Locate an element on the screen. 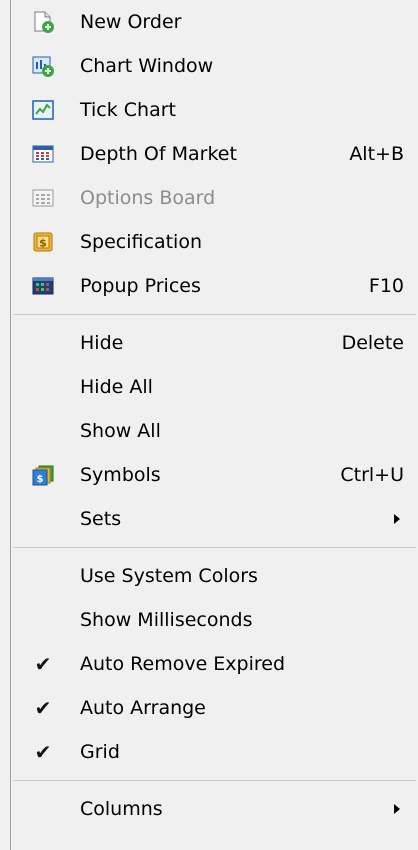  menu-item-label: Tick Chart is located at coordinates (128, 110).